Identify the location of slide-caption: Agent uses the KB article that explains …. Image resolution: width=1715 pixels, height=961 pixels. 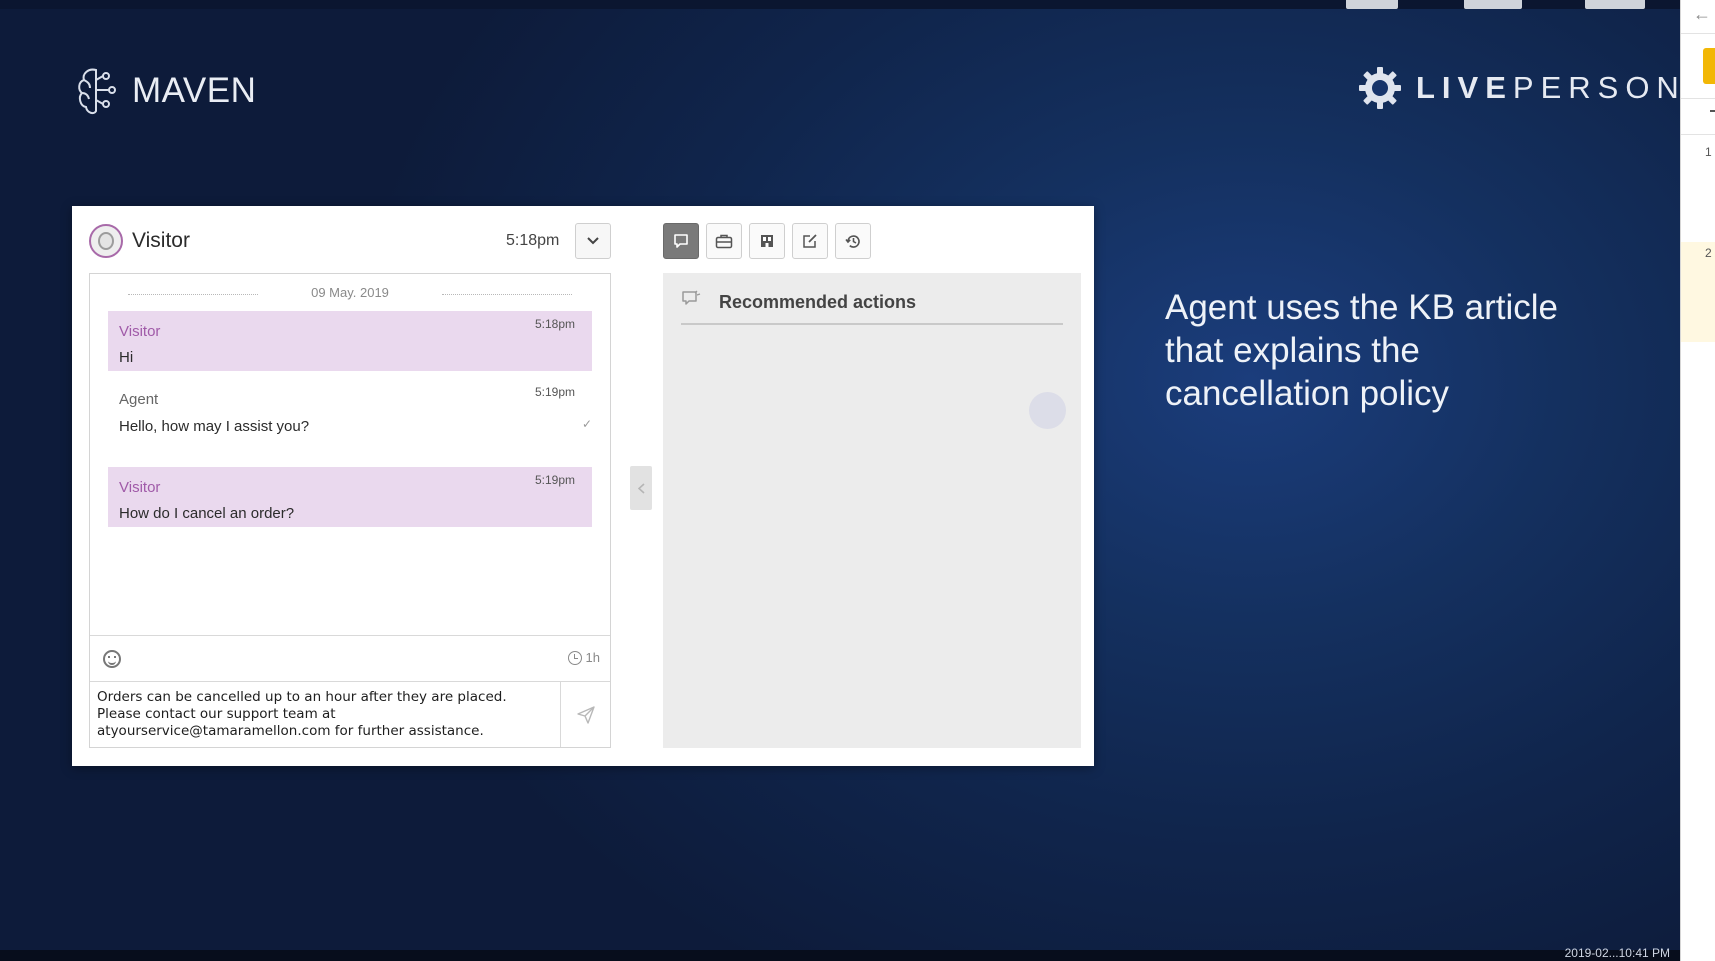
(1361, 350).